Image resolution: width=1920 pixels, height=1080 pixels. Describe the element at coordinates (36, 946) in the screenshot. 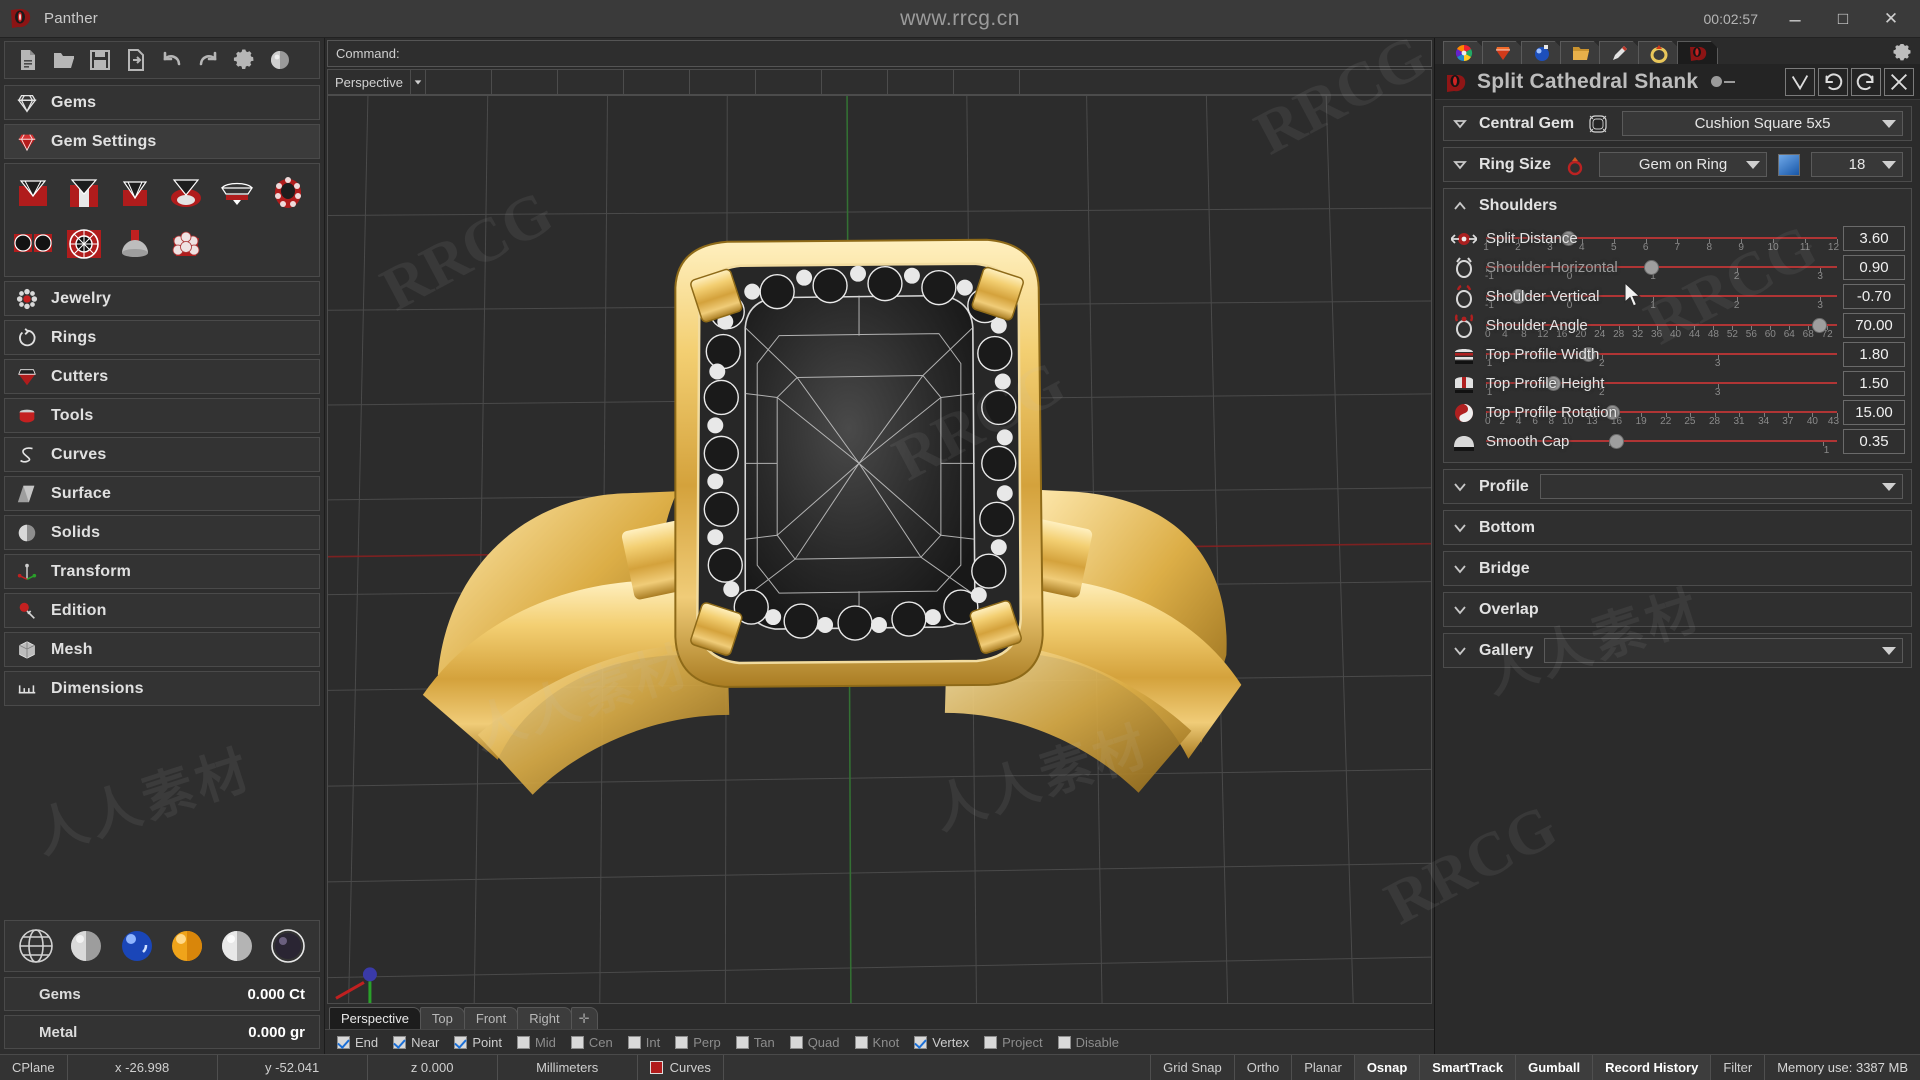

I see `globe-icon` at that location.